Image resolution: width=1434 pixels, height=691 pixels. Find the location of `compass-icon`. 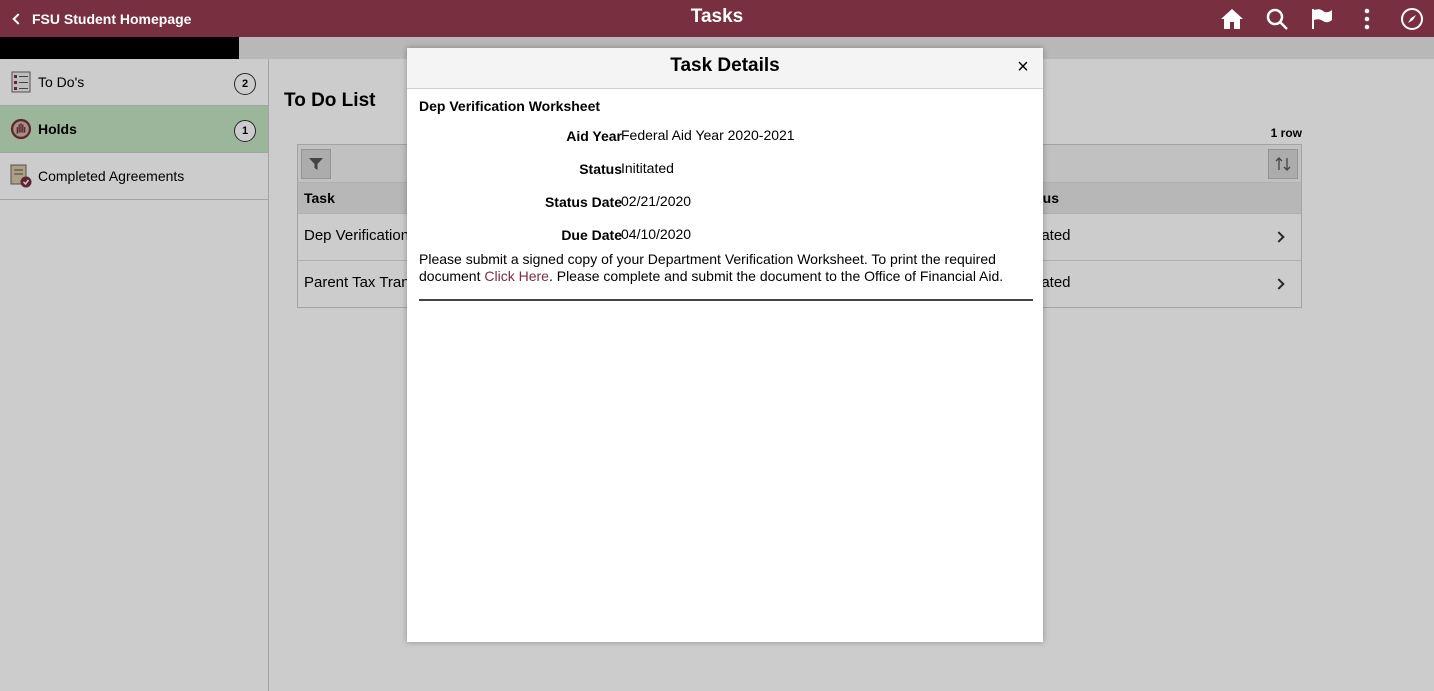

compass-icon is located at coordinates (1411, 18).